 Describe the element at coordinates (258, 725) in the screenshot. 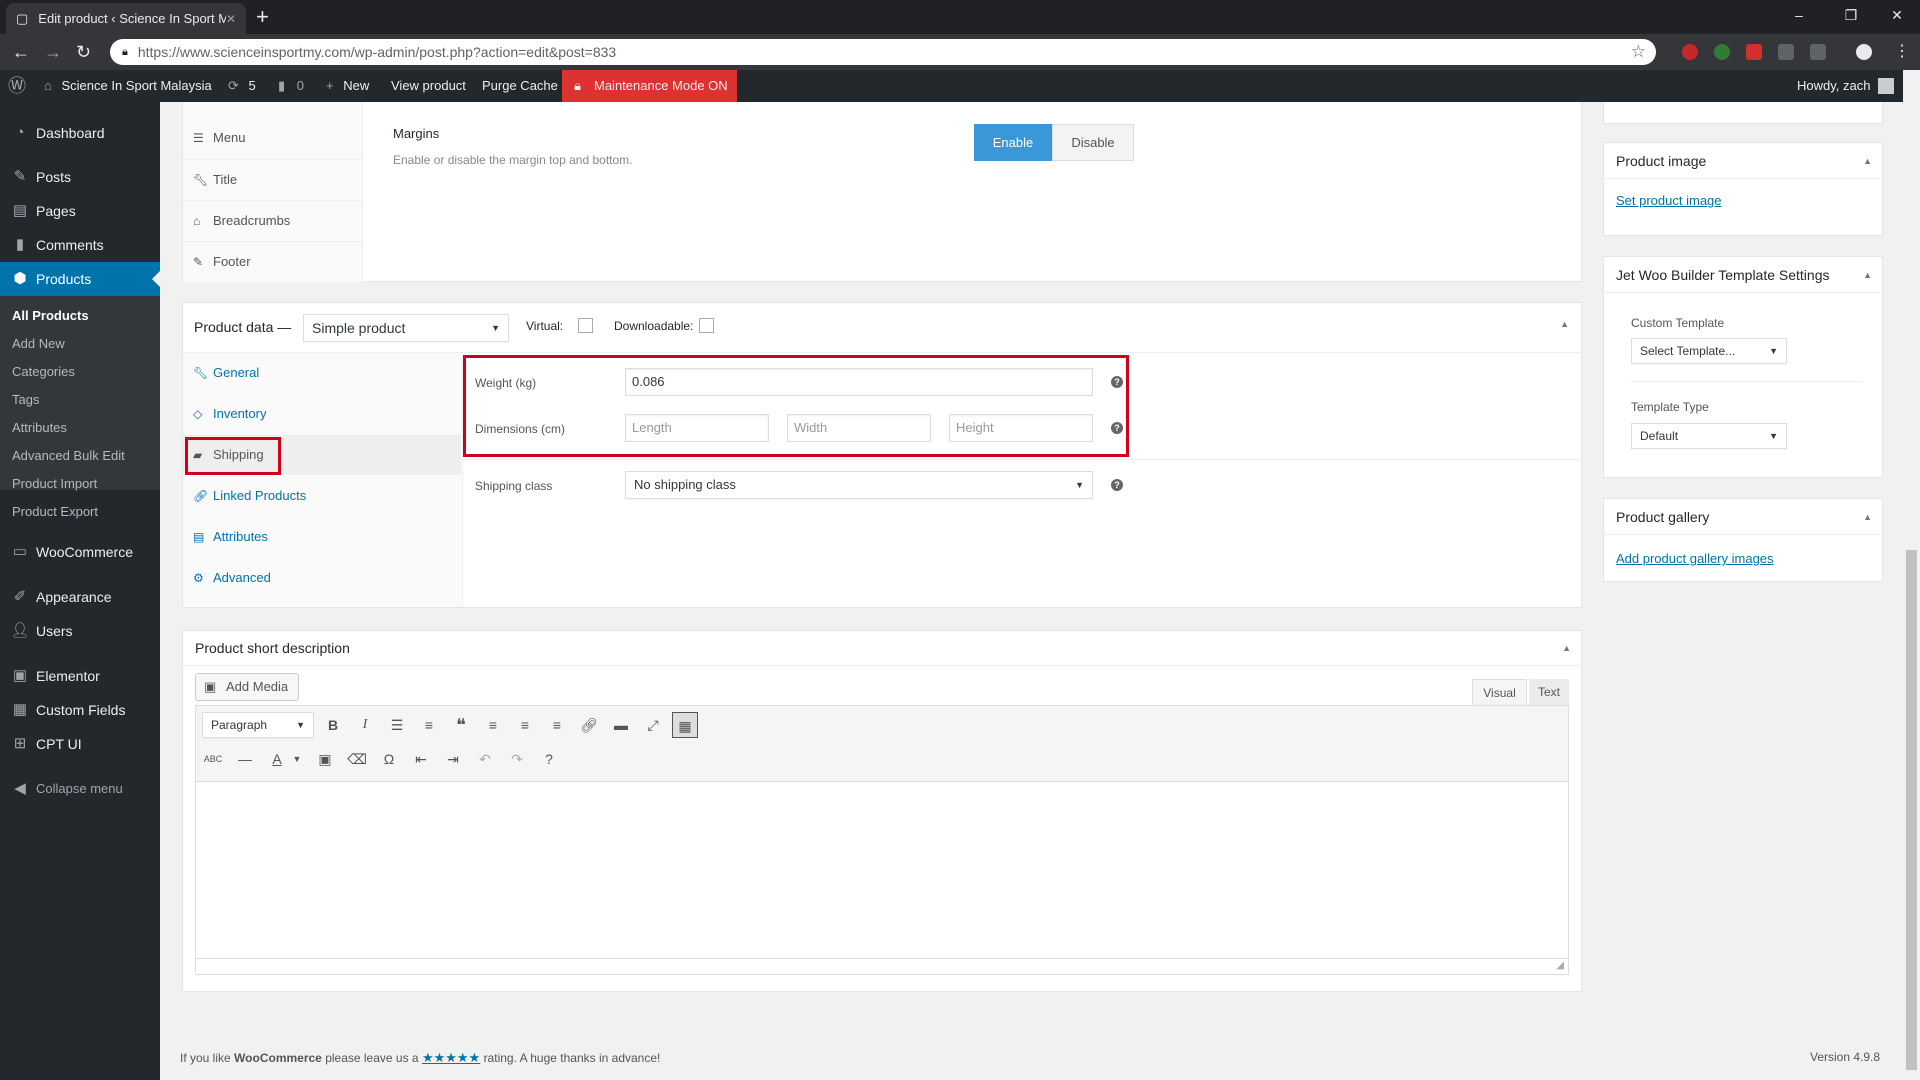

I see `format-select: Paragraph ▼` at that location.